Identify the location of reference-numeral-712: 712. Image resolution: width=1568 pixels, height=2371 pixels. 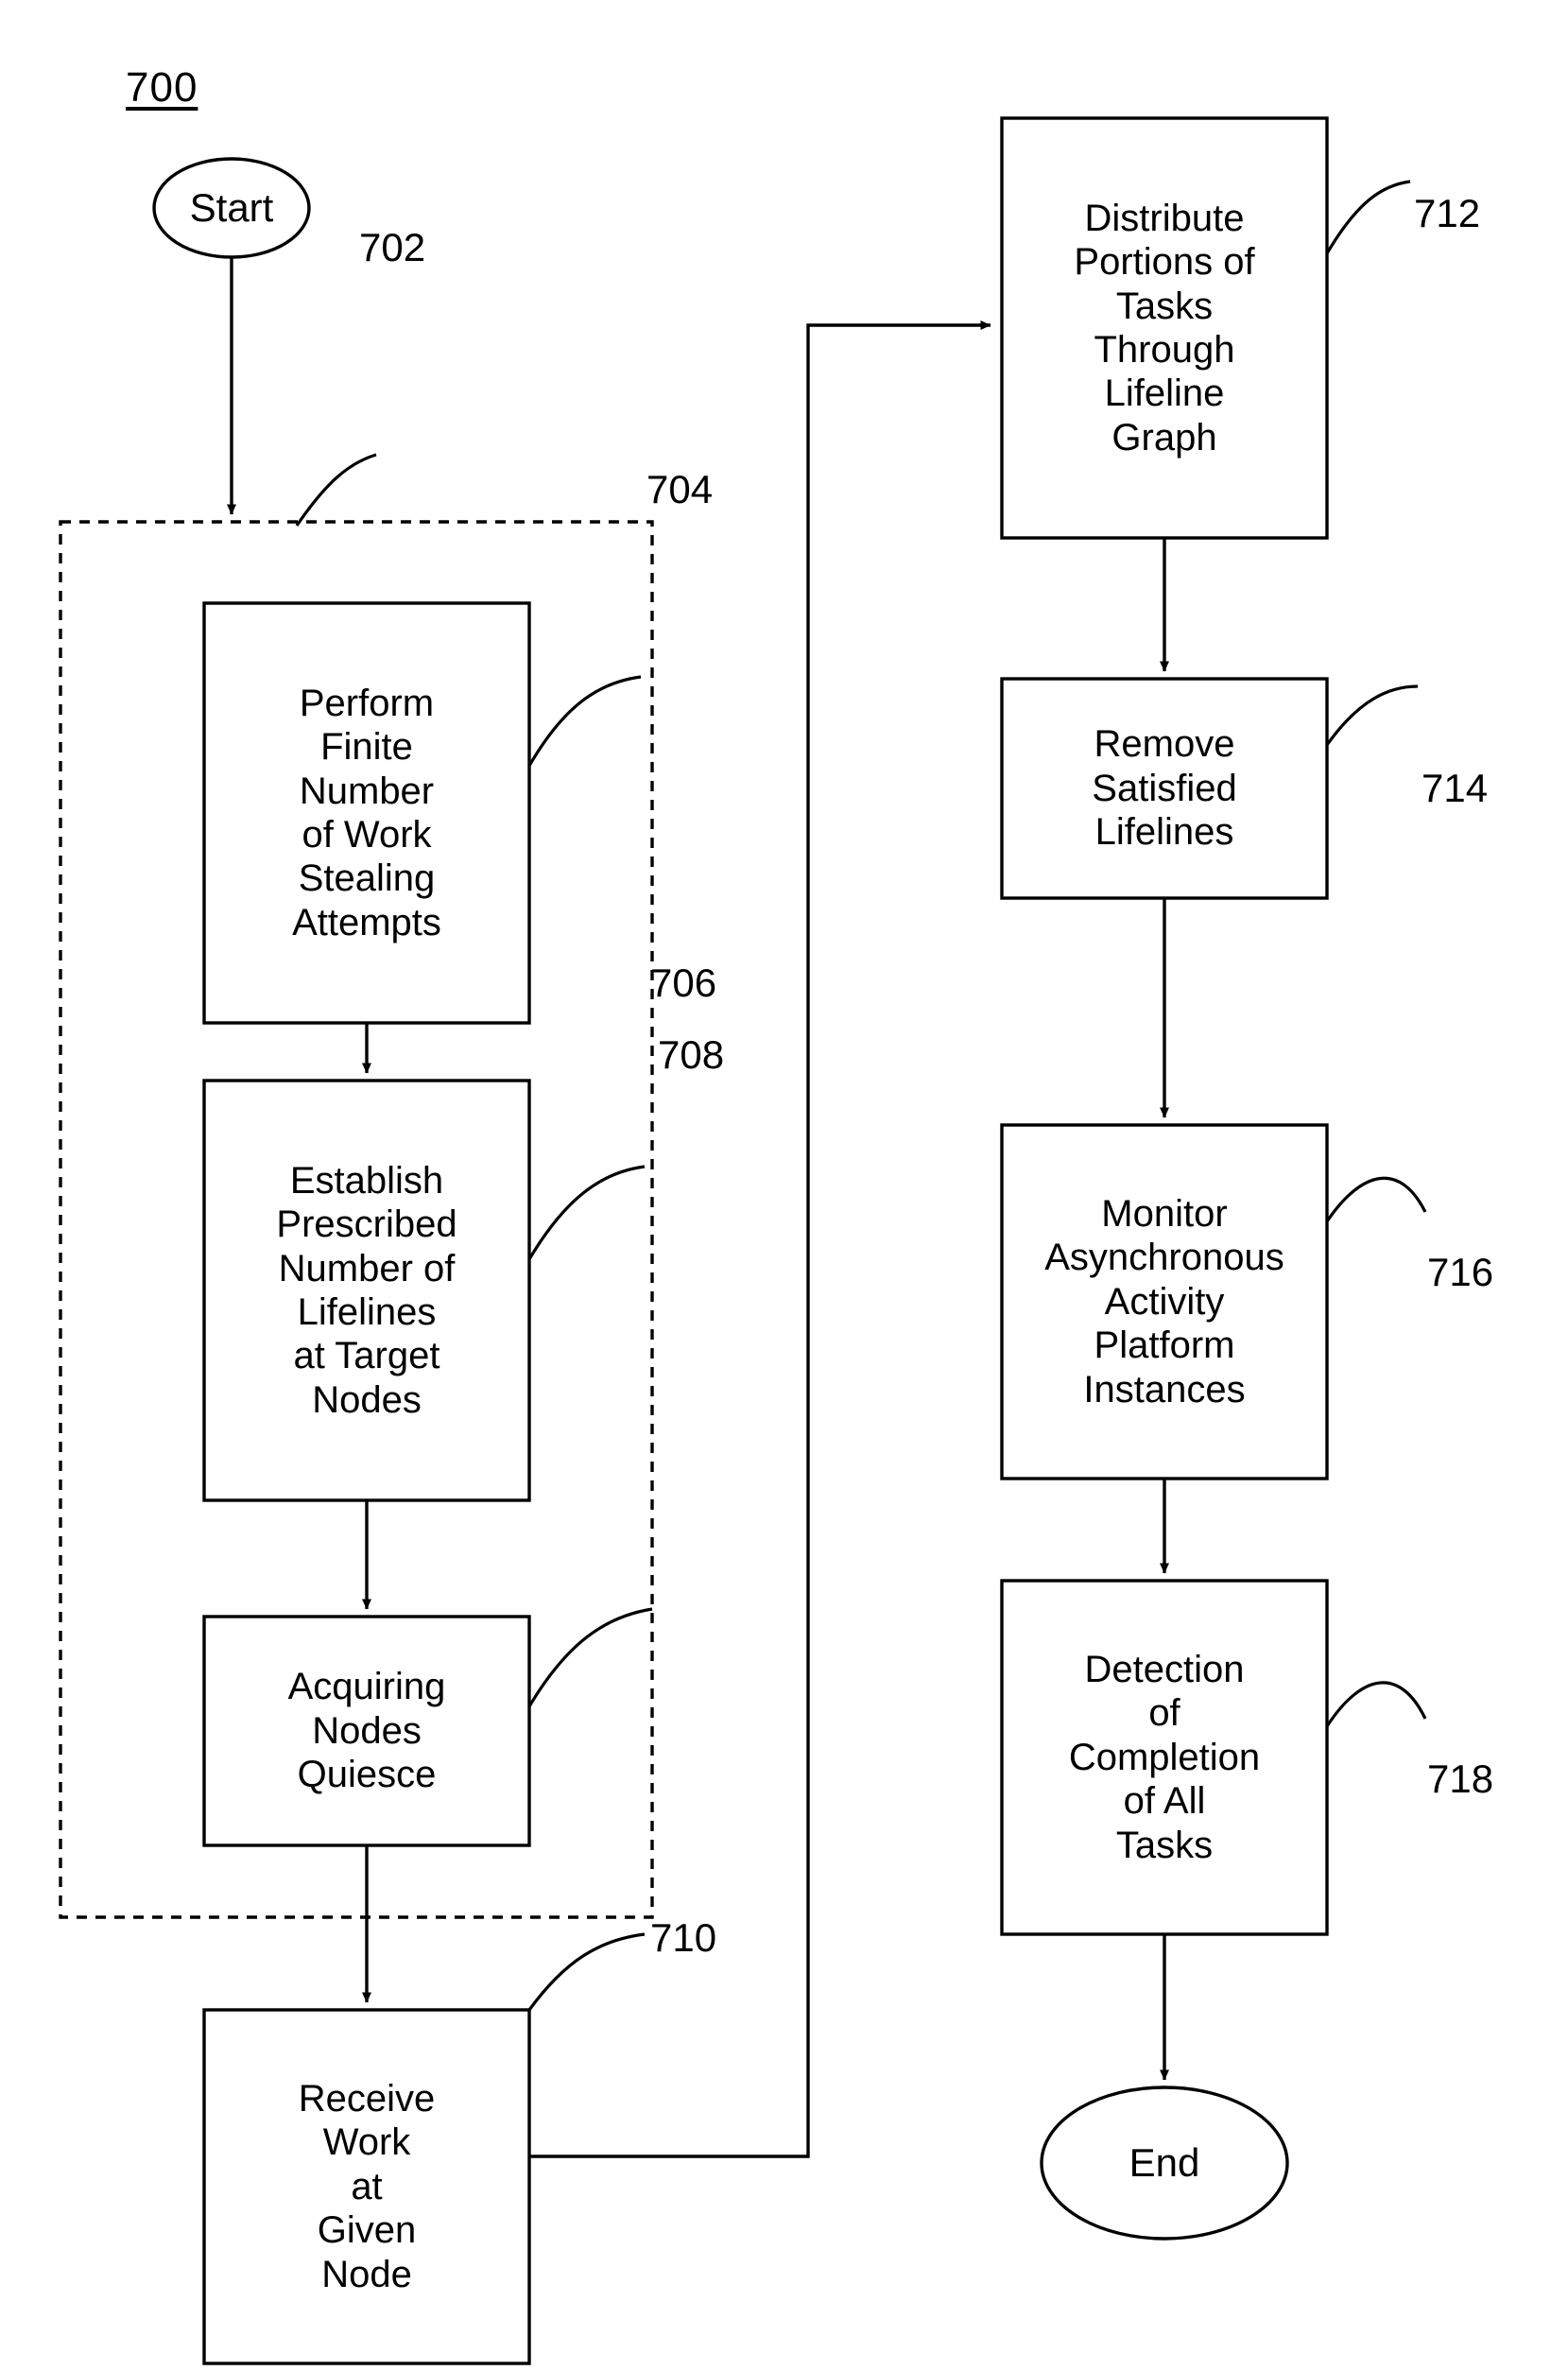
(1447, 213).